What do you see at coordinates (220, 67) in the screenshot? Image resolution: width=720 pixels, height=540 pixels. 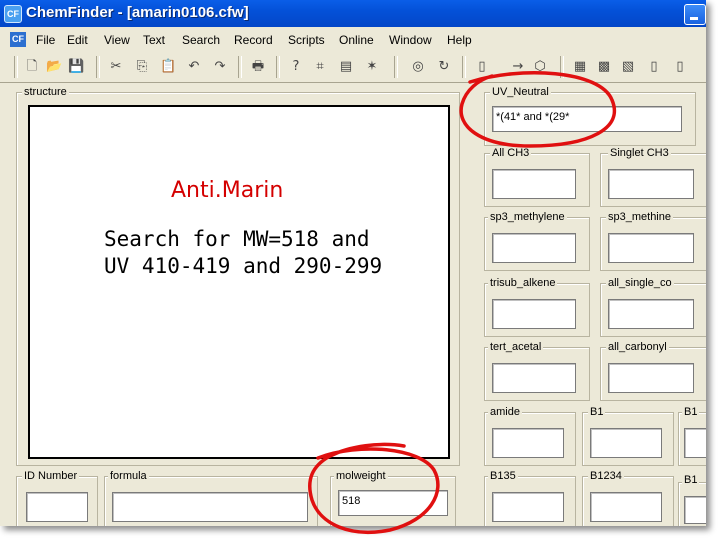 I see `redo-icon: ↷` at bounding box center [220, 67].